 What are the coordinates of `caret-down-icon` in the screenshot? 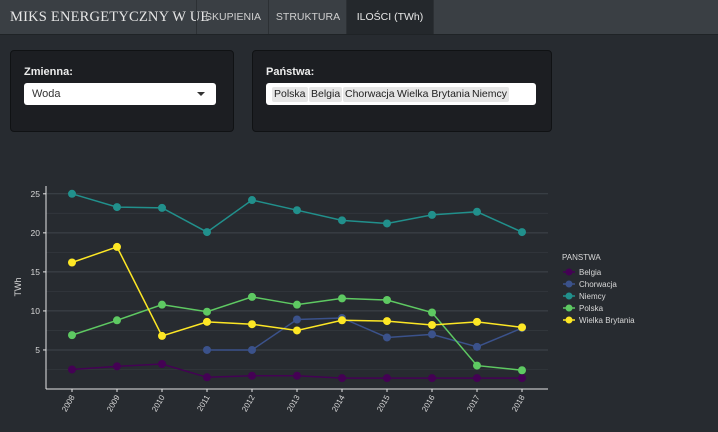 It's located at (201, 94).